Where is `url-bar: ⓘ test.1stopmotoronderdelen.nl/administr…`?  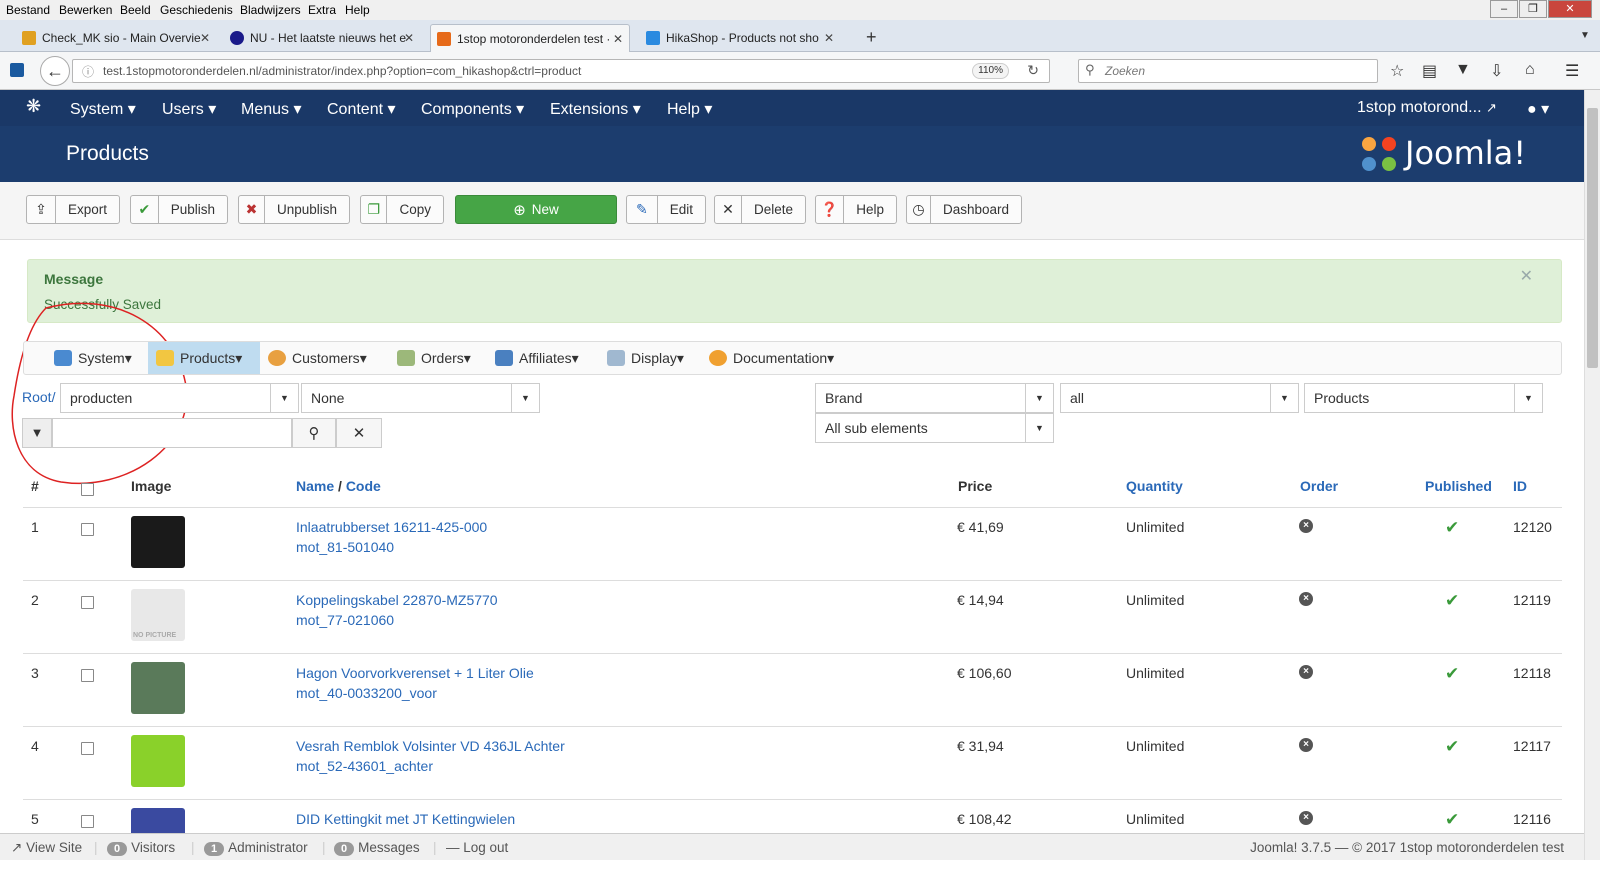 url-bar: ⓘ test.1stopmotoronderdelen.nl/administr… is located at coordinates (561, 71).